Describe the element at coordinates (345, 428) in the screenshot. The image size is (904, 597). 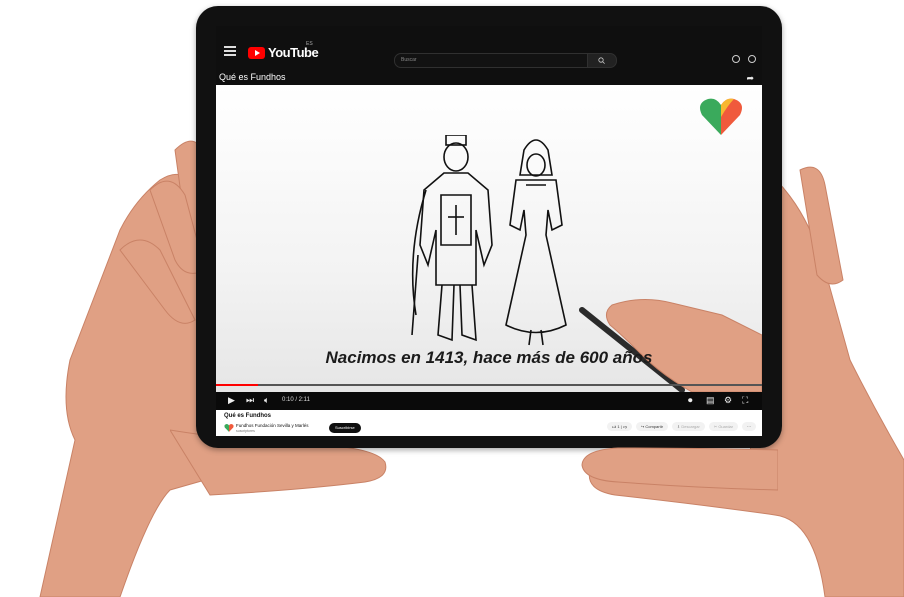
I see `subscribe-button: Suscribirse` at that location.